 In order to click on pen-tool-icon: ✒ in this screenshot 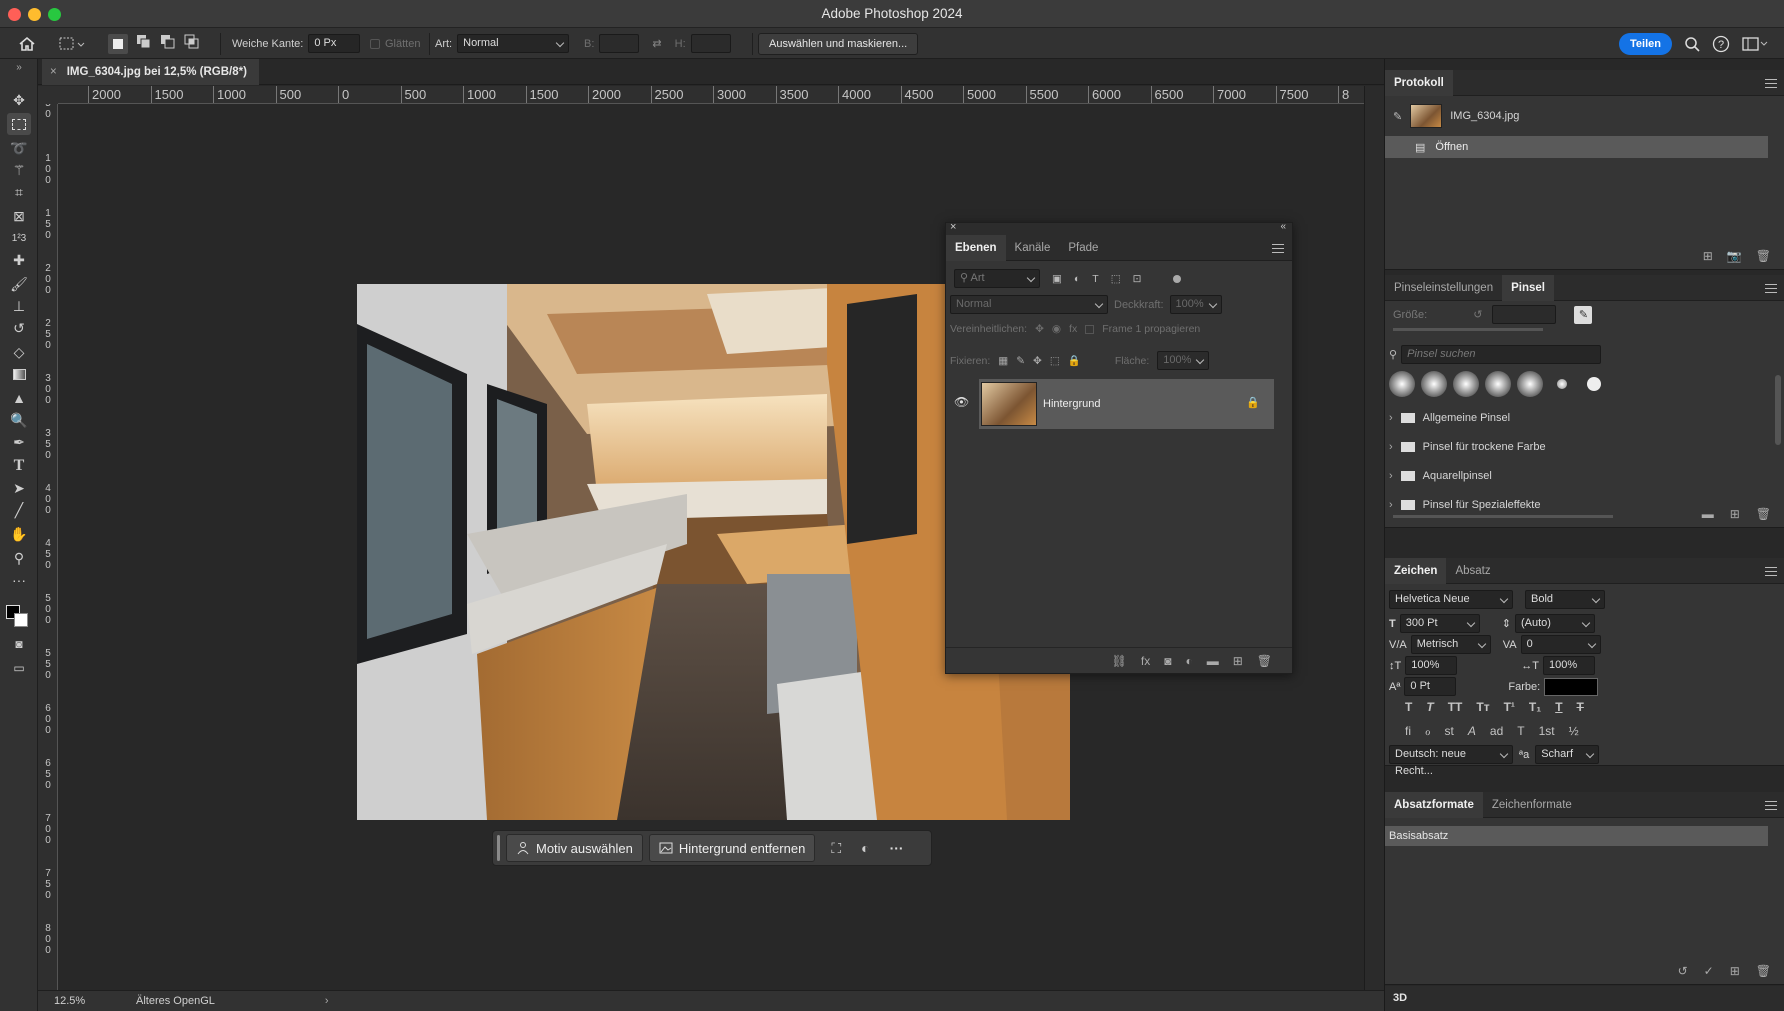, I will do `click(19, 442)`.